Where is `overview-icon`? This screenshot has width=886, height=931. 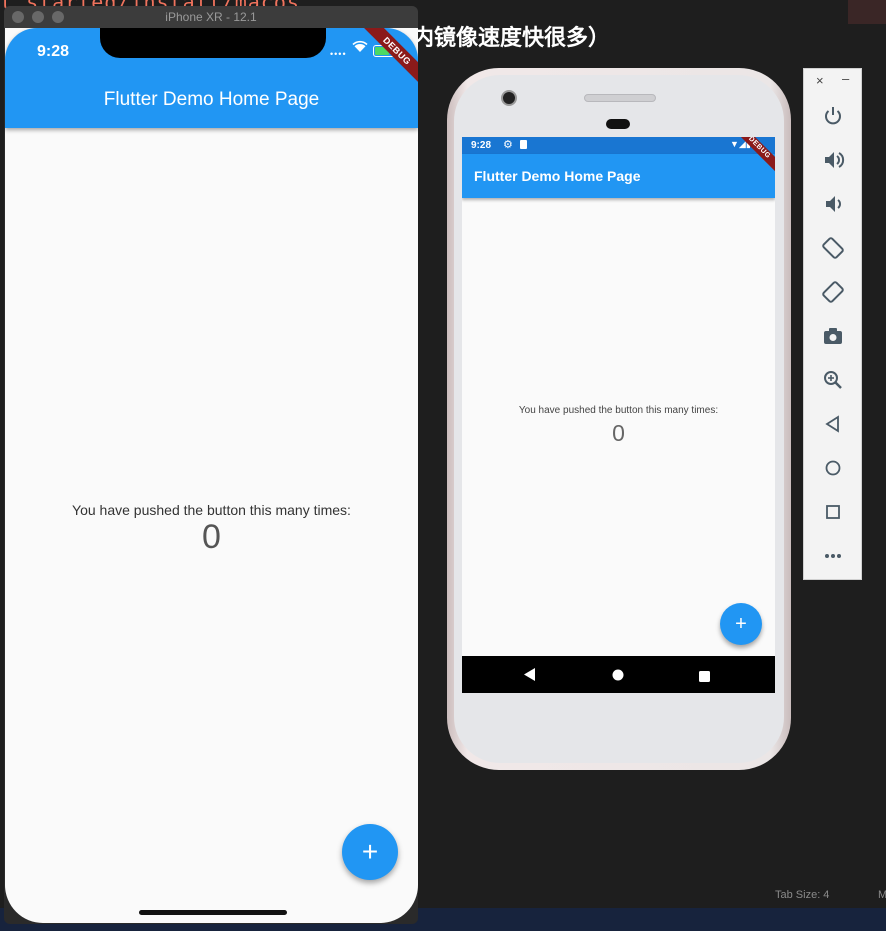 overview-icon is located at coordinates (833, 512).